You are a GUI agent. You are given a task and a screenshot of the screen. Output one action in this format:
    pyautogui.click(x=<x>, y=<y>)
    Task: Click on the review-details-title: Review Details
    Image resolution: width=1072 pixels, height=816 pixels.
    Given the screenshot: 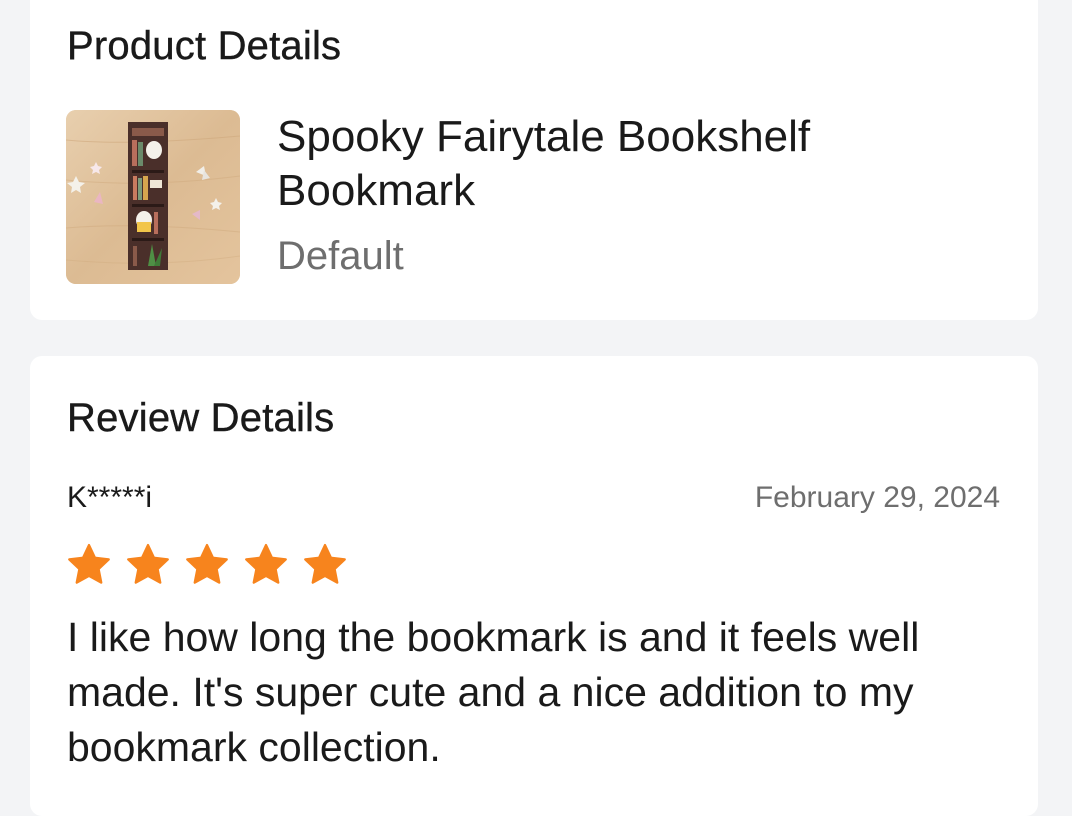 What is the action you would take?
    pyautogui.click(x=201, y=418)
    